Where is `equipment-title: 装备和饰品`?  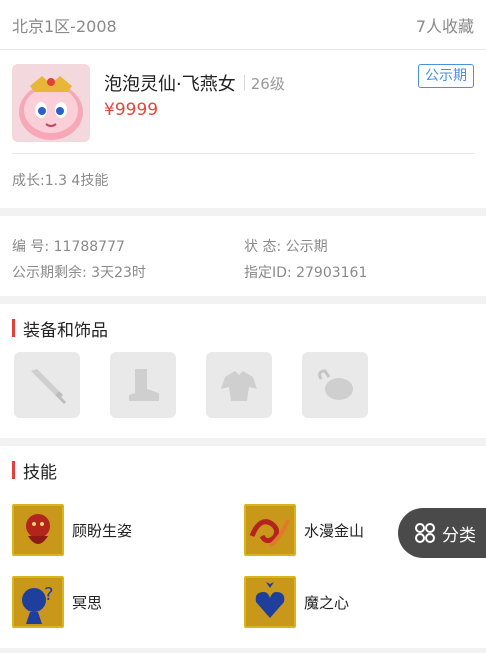 equipment-title: 装备和饰品 is located at coordinates (65, 330).